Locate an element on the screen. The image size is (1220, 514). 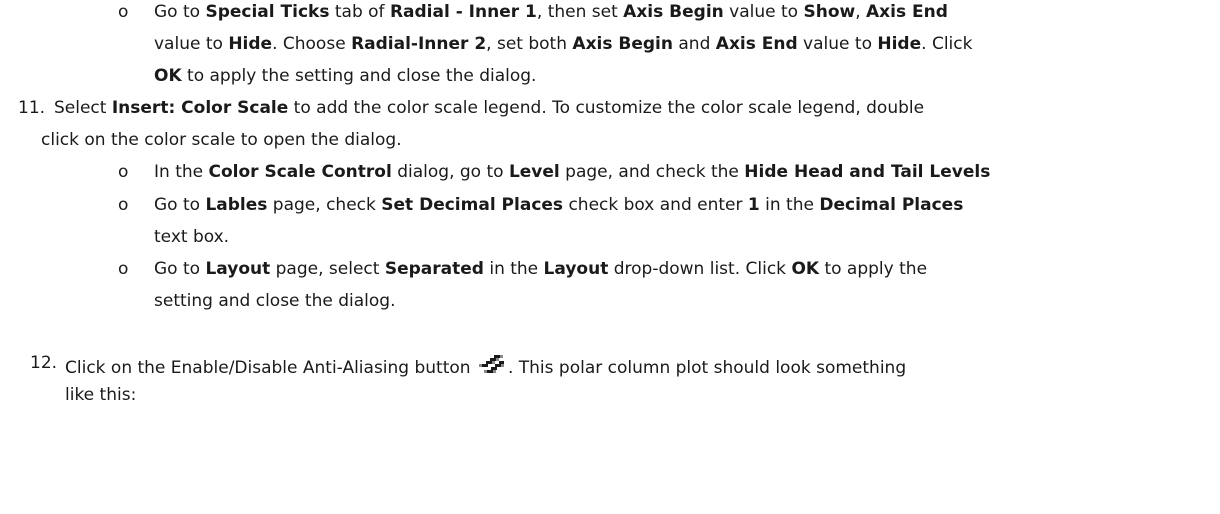
step-number: 11. is located at coordinates (32, 108).